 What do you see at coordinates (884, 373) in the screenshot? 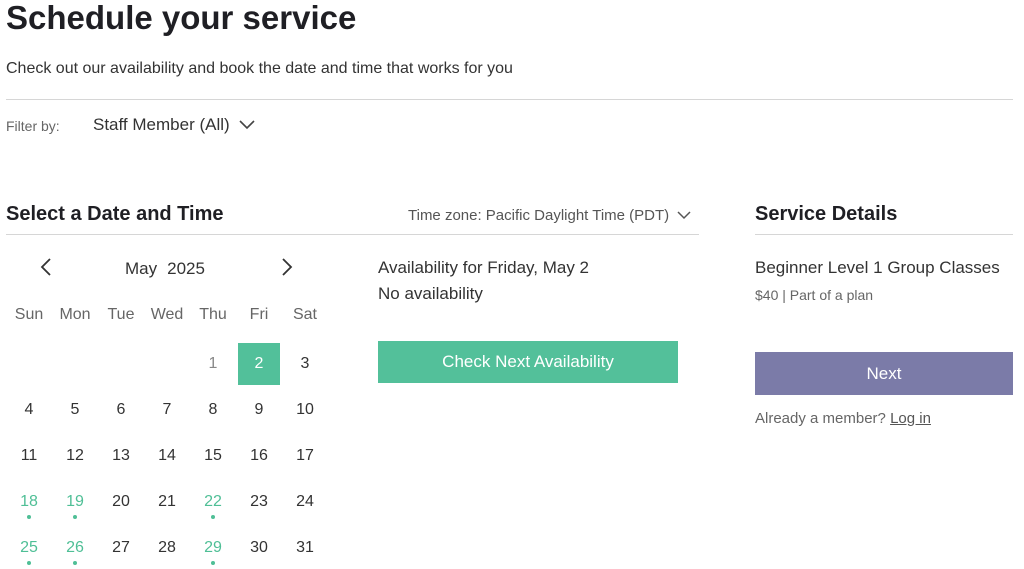
I see `next-button: Next` at bounding box center [884, 373].